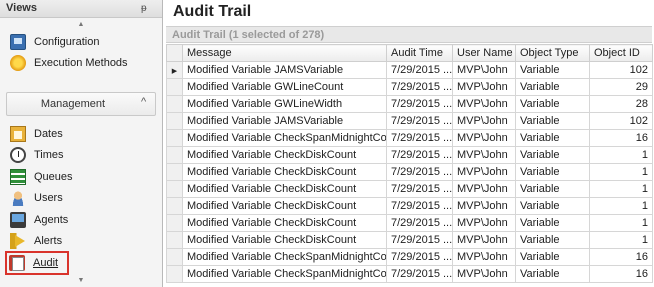 This screenshot has width=654, height=287. Describe the element at coordinates (84, 220) in the screenshot. I see `nav-item-agents: Agents` at that location.